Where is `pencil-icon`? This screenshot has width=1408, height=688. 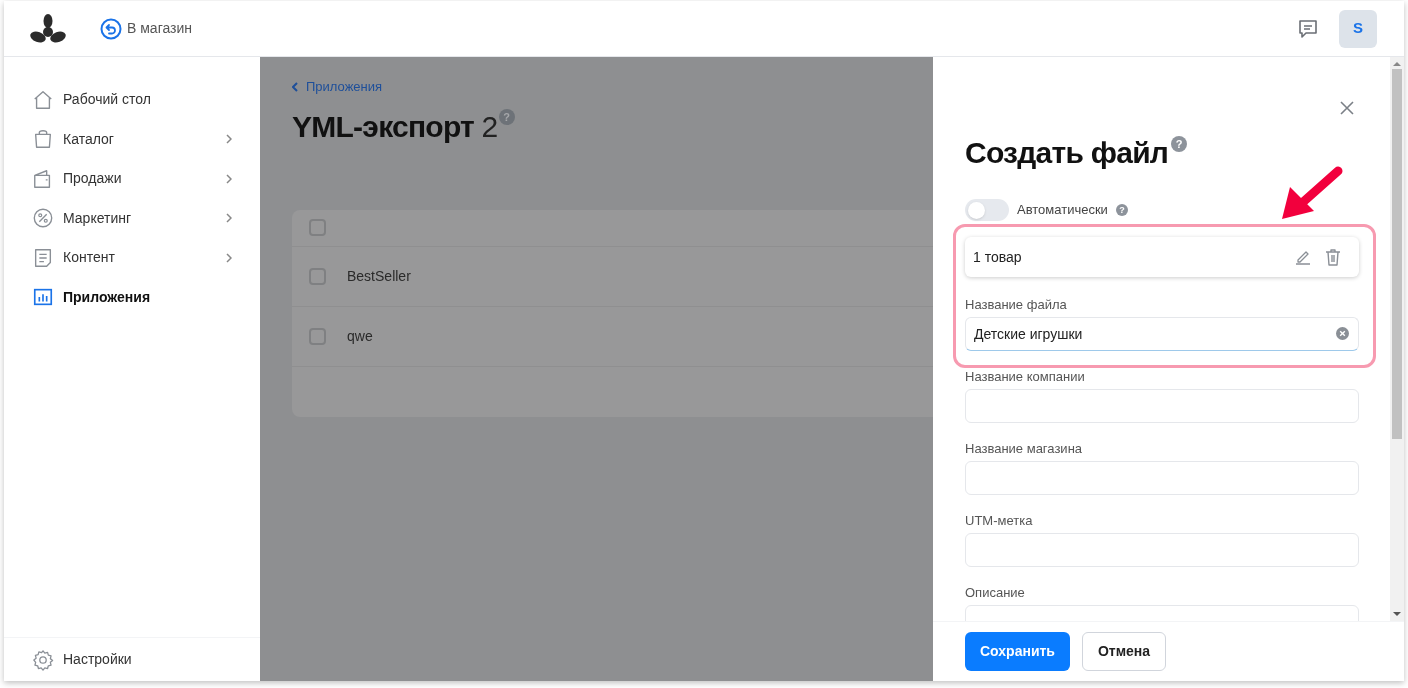 pencil-icon is located at coordinates (1303, 257).